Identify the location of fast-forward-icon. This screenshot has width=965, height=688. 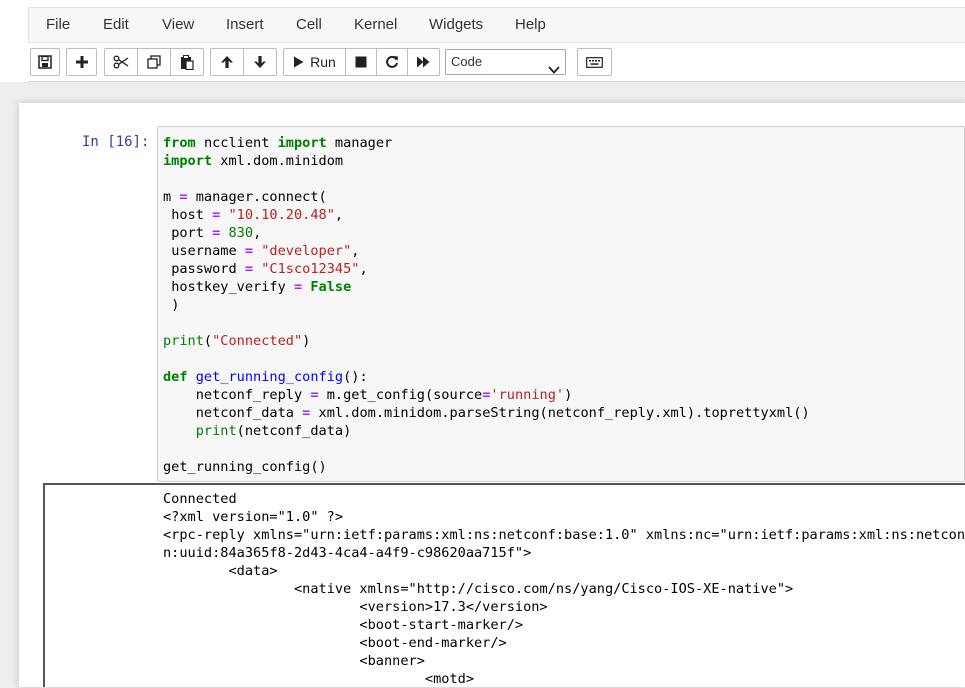
(423, 62).